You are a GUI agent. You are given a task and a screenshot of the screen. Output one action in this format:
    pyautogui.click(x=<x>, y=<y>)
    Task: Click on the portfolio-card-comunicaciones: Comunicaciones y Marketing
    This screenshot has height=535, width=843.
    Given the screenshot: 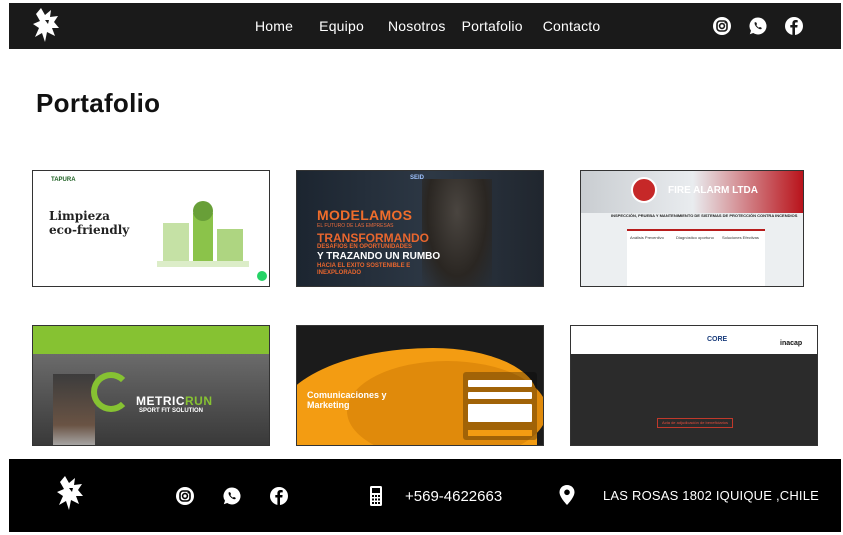 What is the action you would take?
    pyautogui.click(x=420, y=385)
    